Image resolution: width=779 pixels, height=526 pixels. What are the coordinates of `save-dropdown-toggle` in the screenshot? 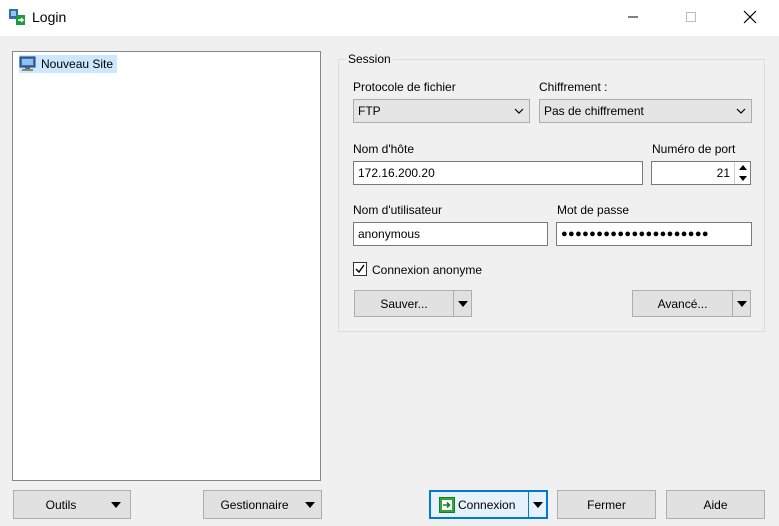 It's located at (462, 303).